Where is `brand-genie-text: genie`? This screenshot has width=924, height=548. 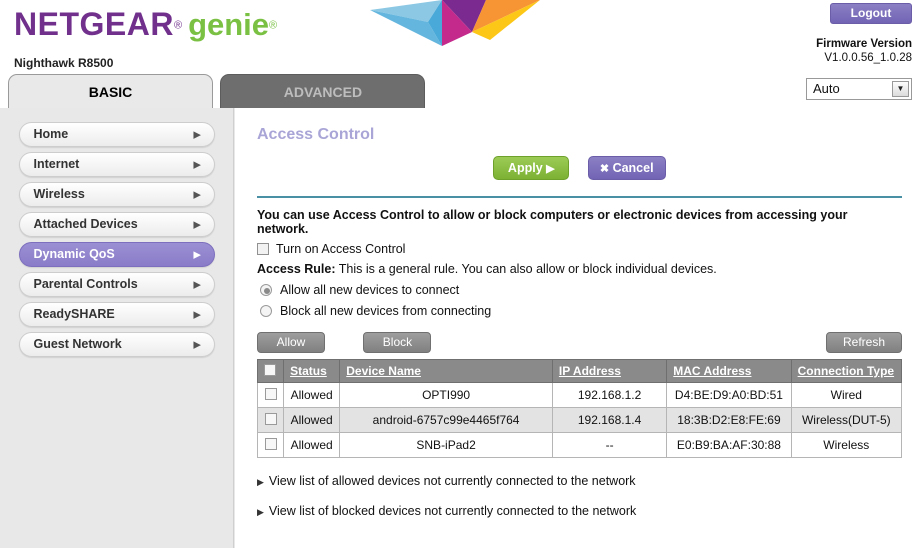 brand-genie-text: genie is located at coordinates (229, 24).